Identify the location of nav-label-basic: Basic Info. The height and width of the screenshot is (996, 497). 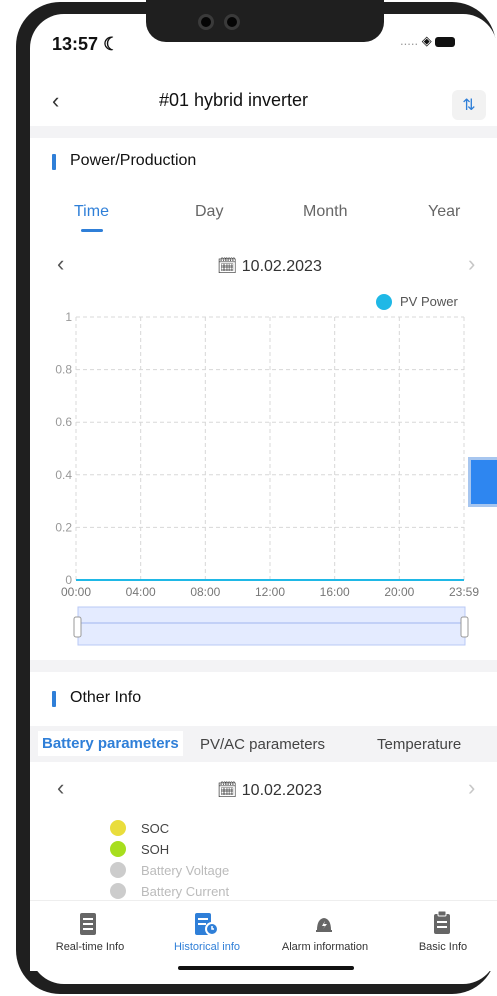
(443, 947).